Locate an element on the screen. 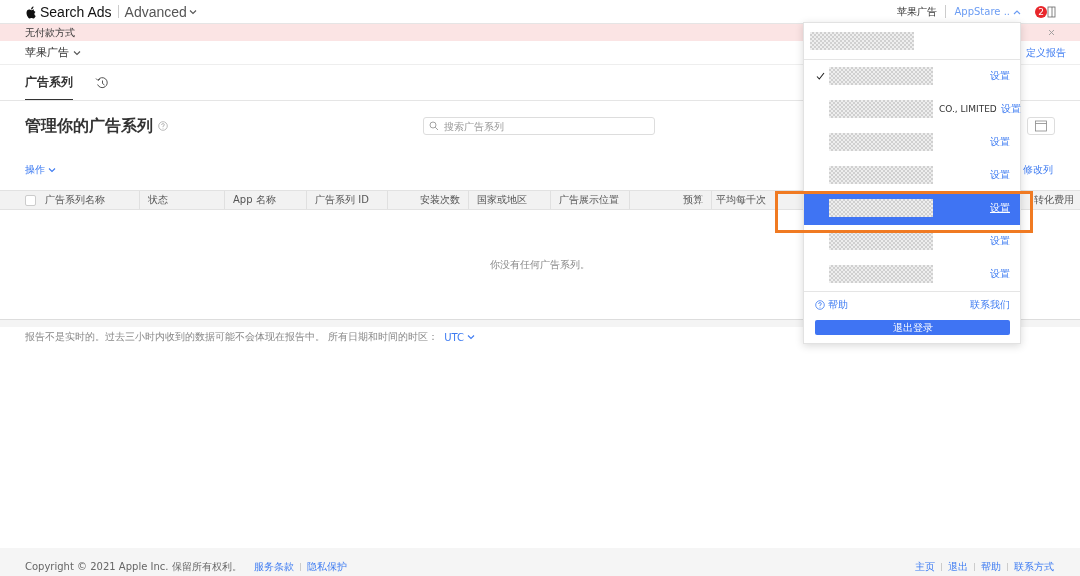 This screenshot has height=576, width=1080. footer-link: 隐私保护 is located at coordinates (326, 567).